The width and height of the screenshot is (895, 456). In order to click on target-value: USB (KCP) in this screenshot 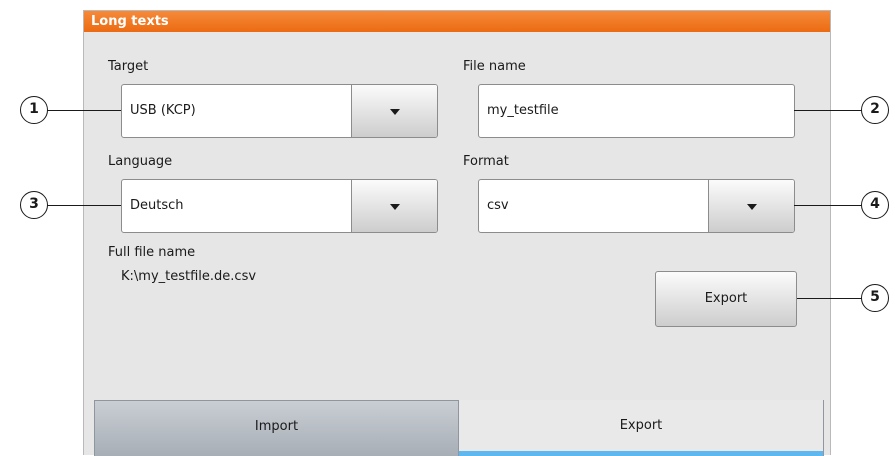, I will do `click(163, 110)`.